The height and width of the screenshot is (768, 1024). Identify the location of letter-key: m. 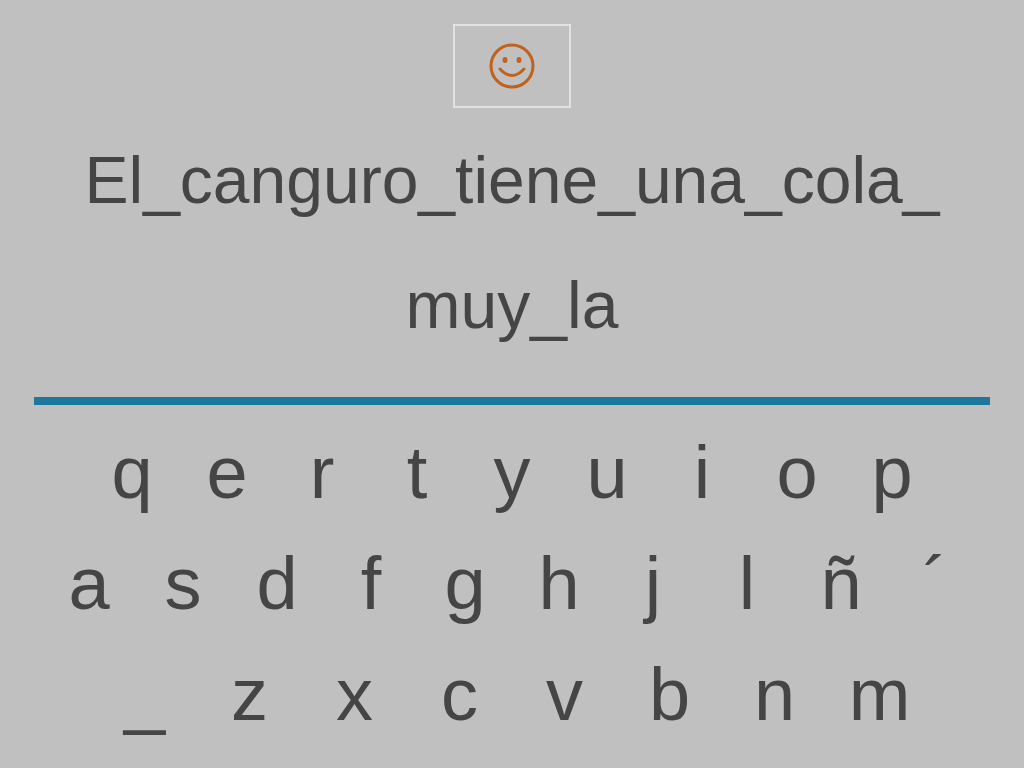
(879, 694).